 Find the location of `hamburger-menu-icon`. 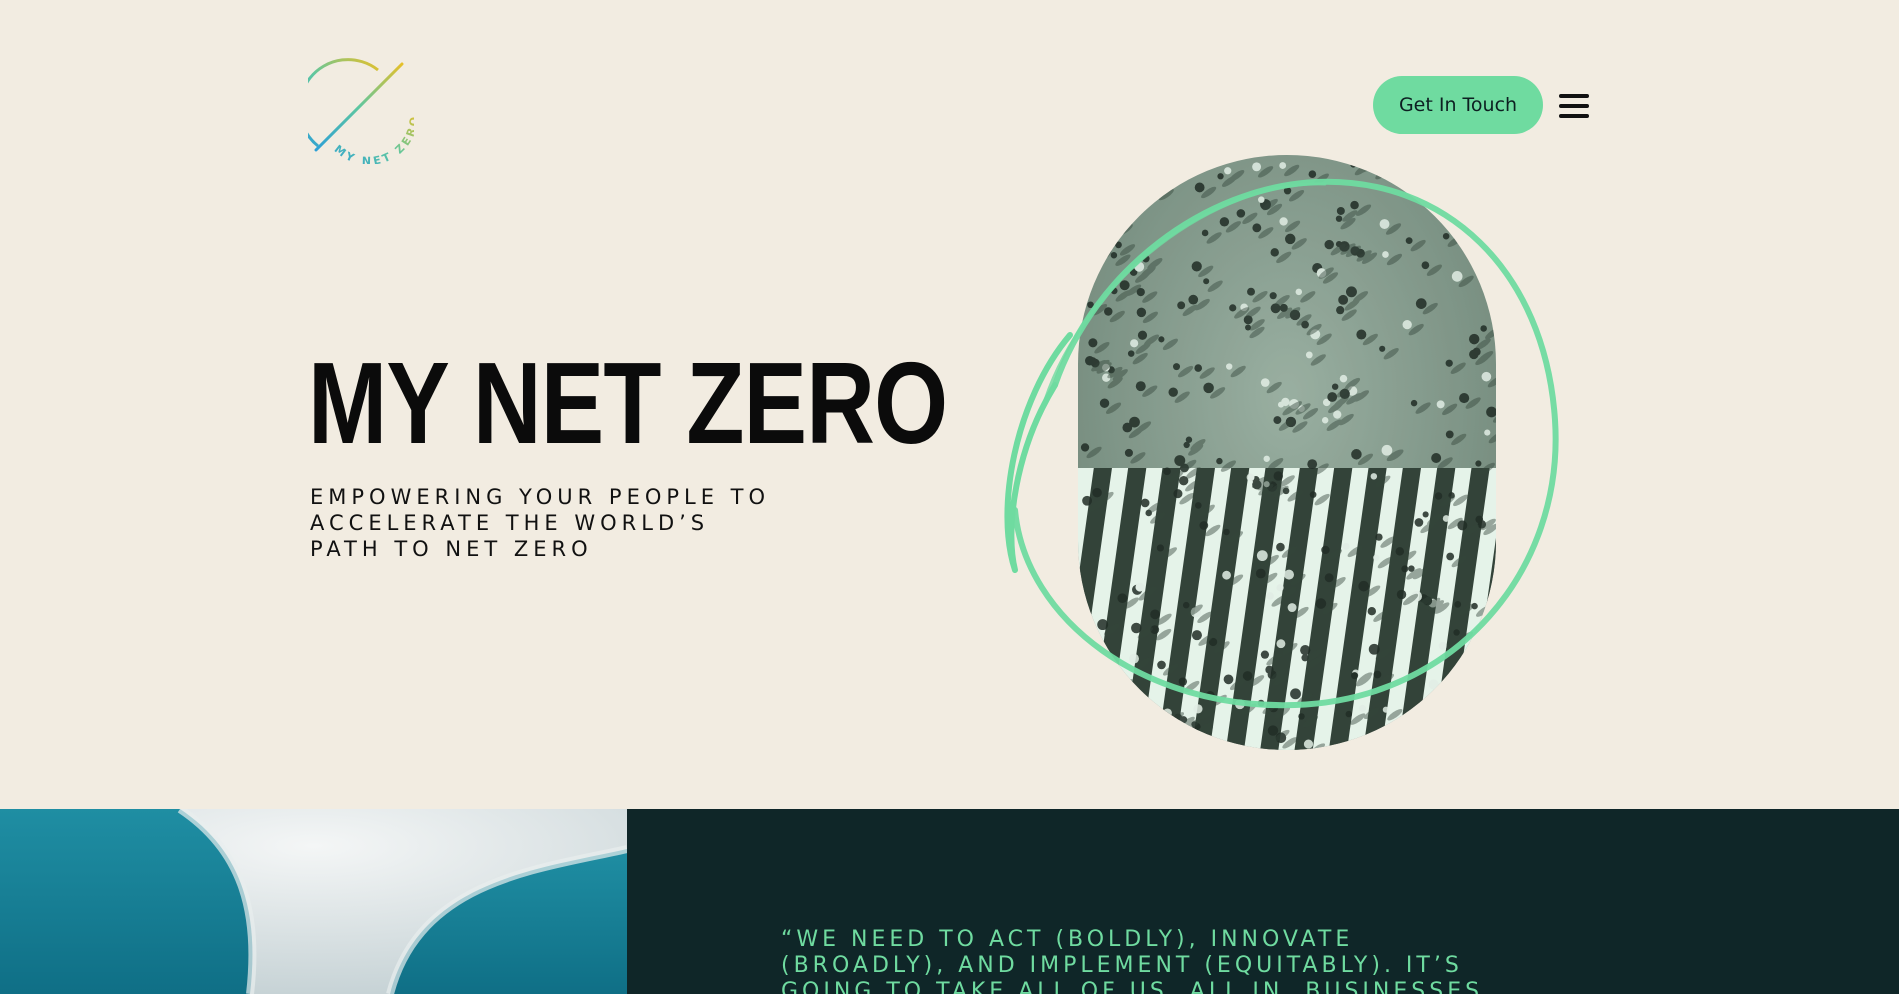

hamburger-menu-icon is located at coordinates (1574, 106).